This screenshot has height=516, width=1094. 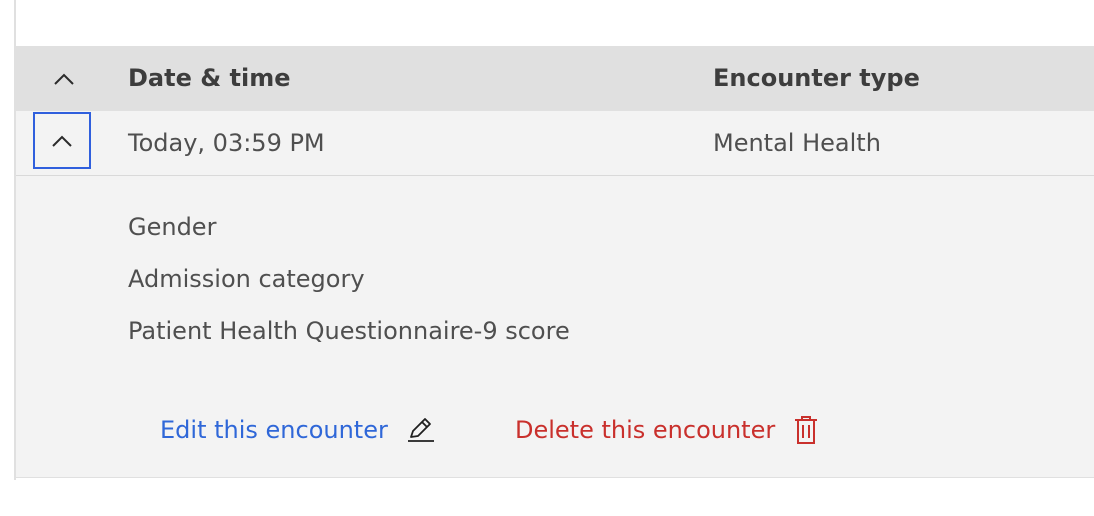 What do you see at coordinates (421, 430) in the screenshot?
I see `pencil-icon` at bounding box center [421, 430].